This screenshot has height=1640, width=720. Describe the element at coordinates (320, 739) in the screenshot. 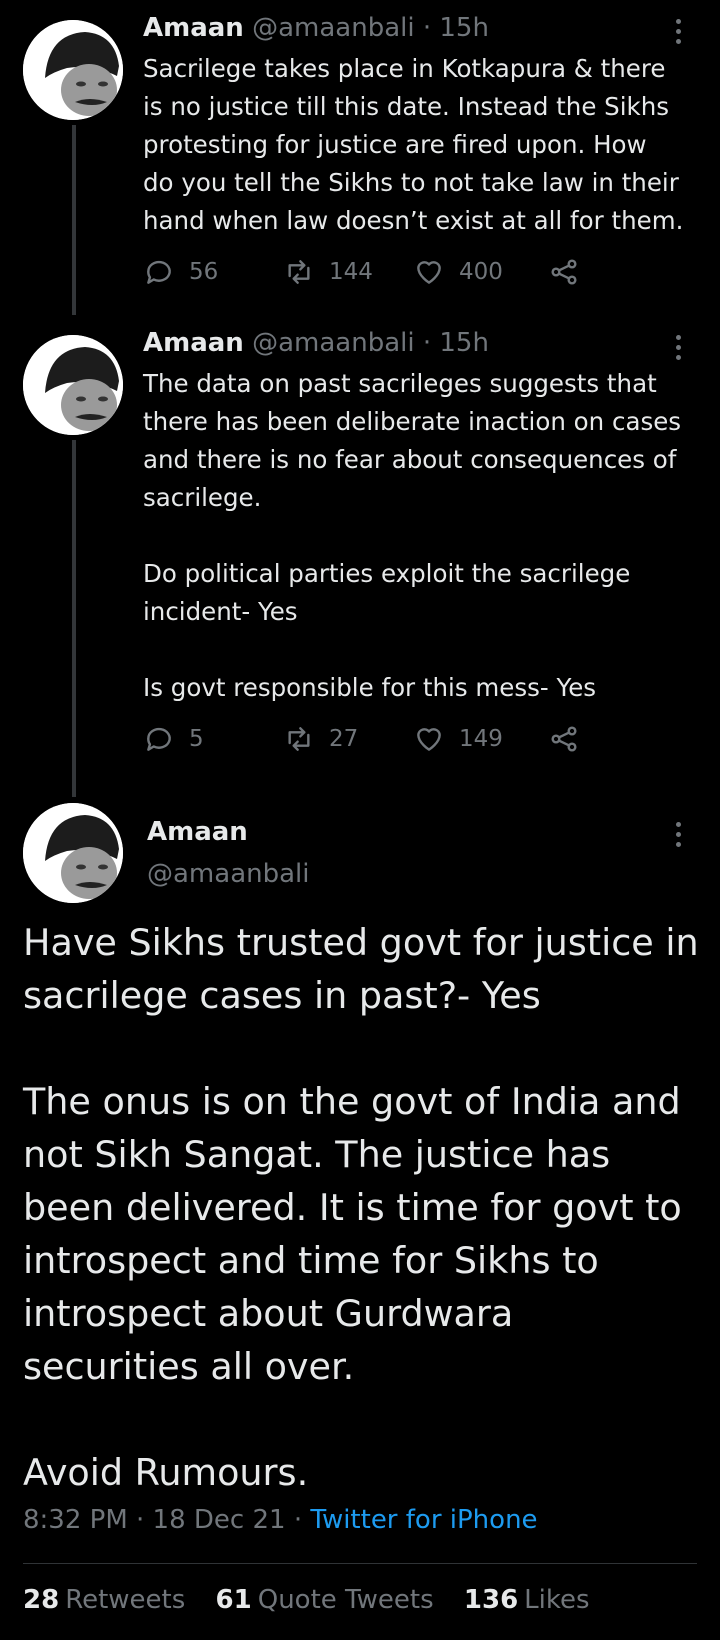

I see `retweet-button: 27` at that location.